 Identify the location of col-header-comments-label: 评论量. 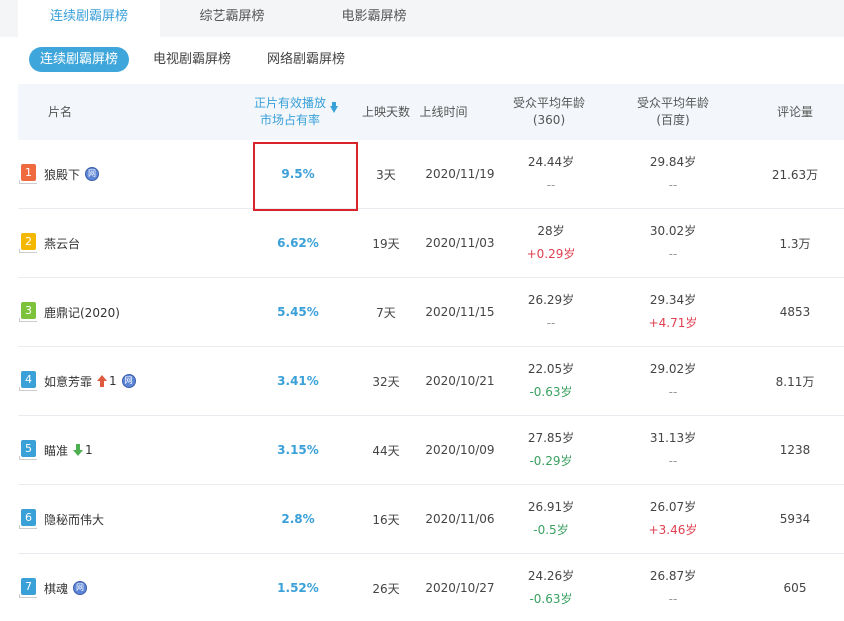
(794, 111).